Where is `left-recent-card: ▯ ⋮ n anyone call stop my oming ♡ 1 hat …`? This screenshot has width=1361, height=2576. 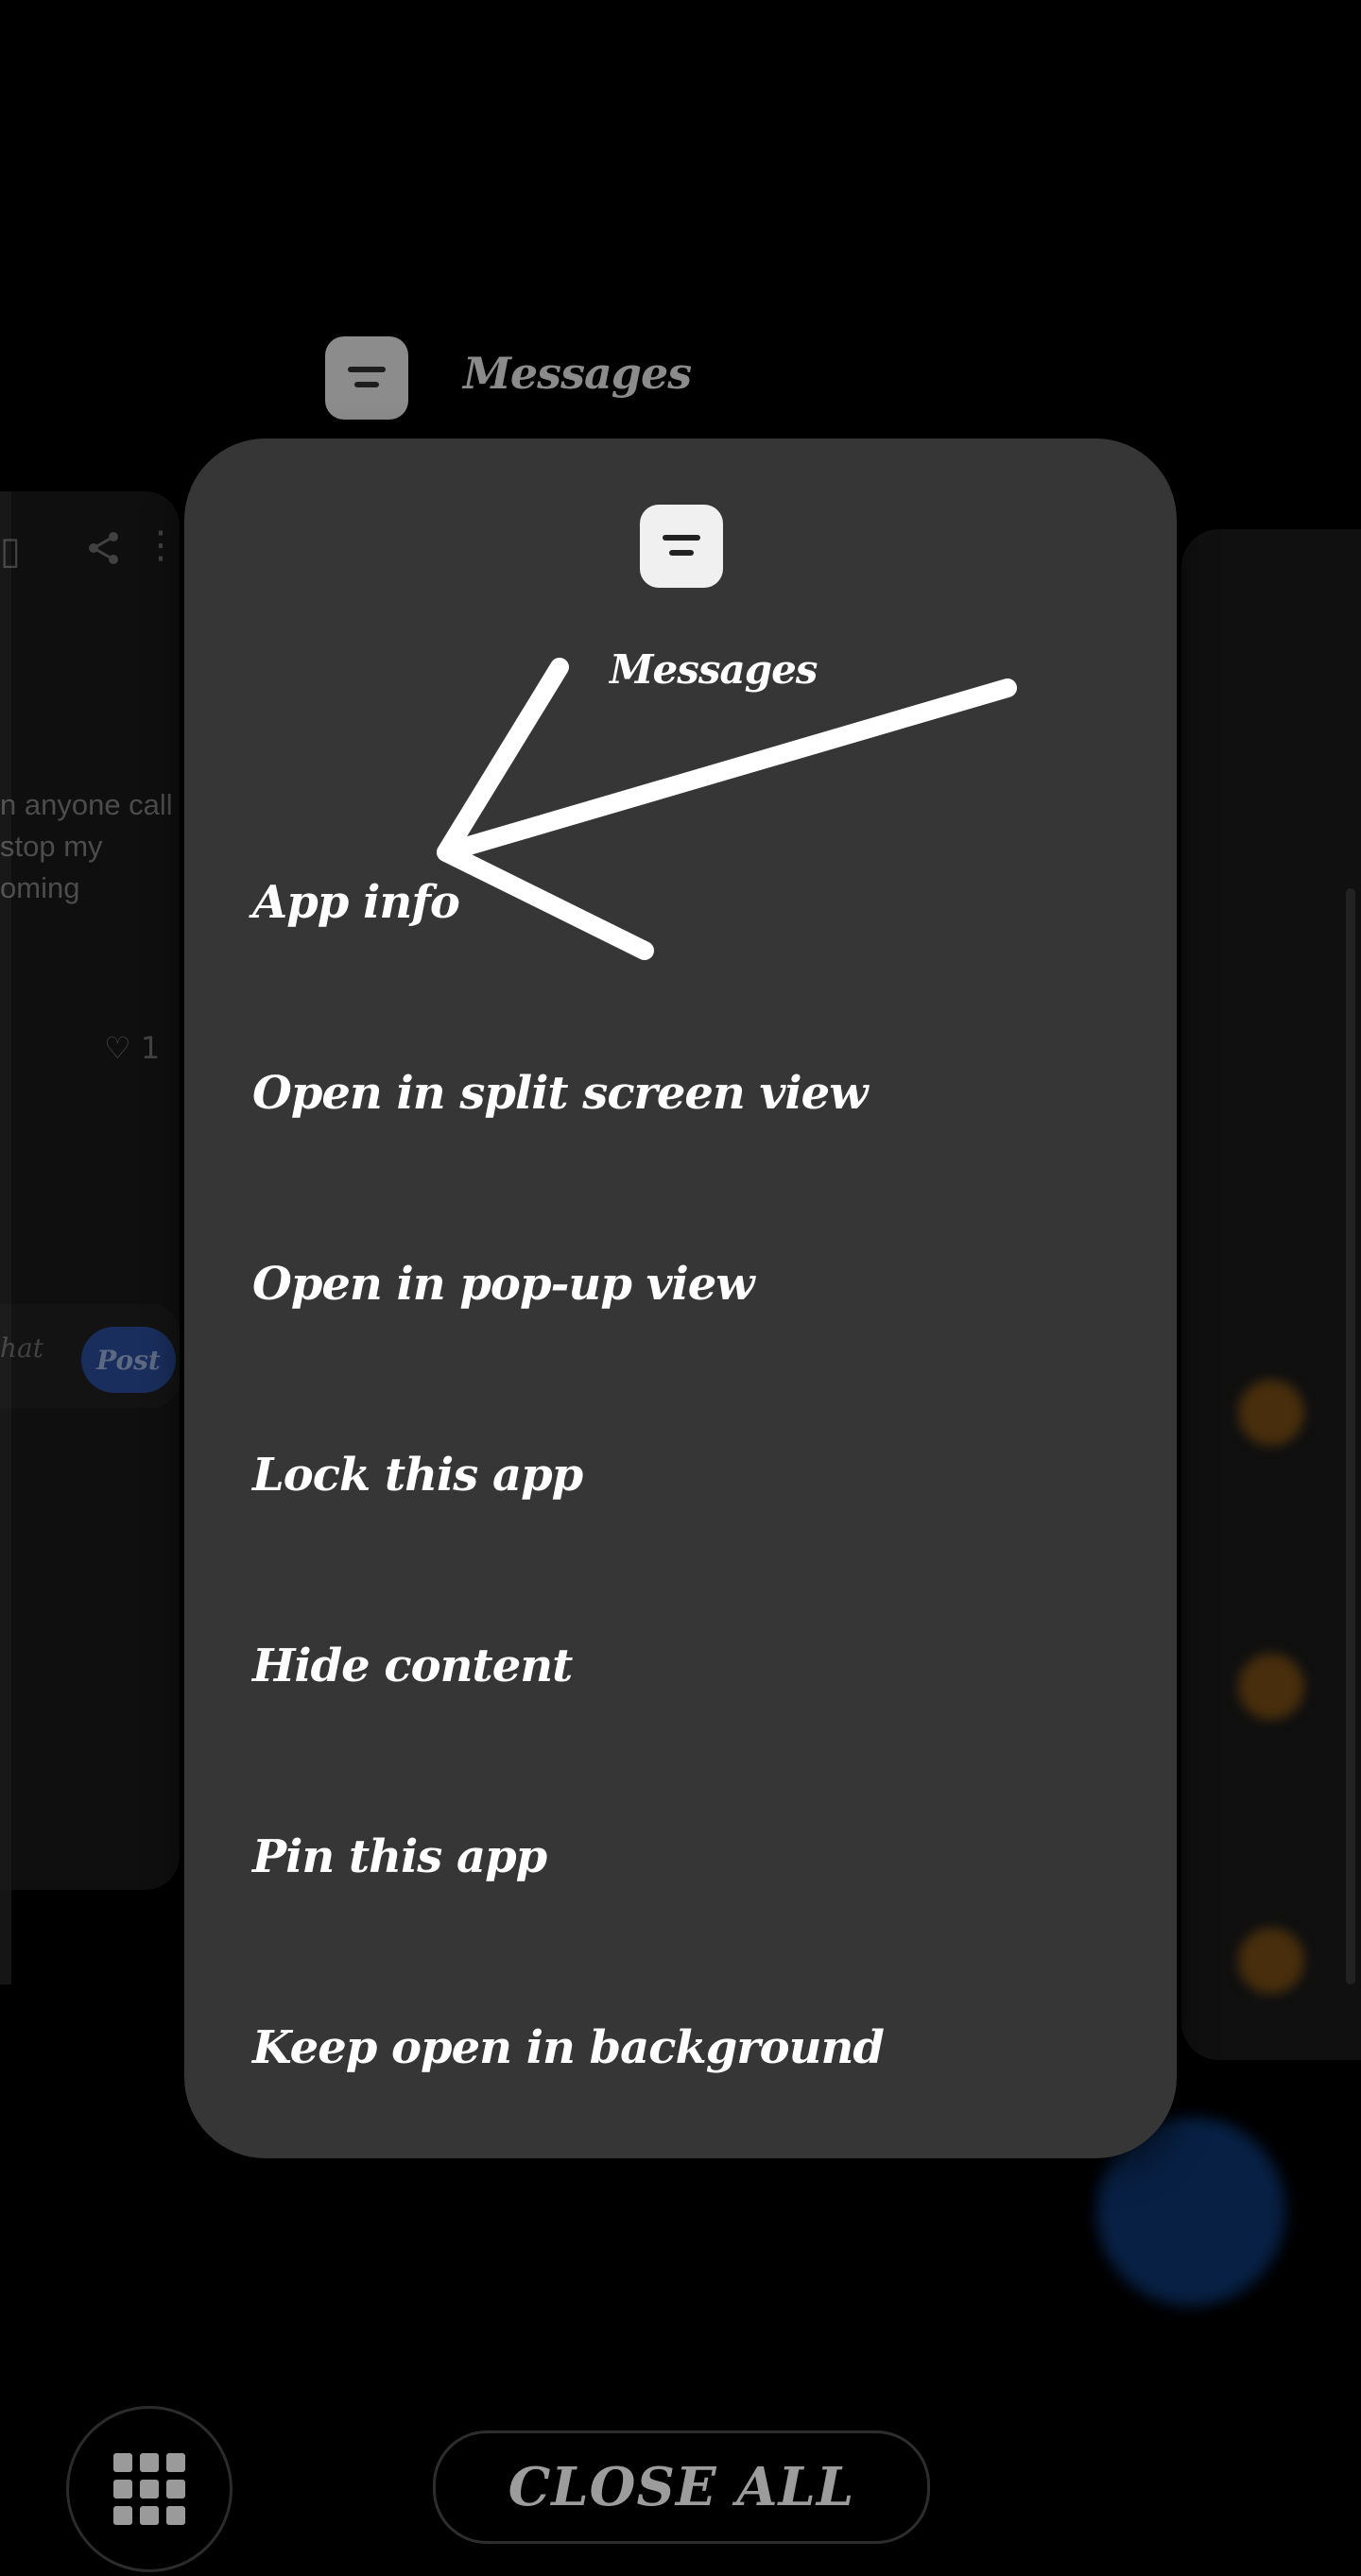 left-recent-card: ▯ ⋮ n anyone call stop my oming ♡ 1 hat … is located at coordinates (90, 1190).